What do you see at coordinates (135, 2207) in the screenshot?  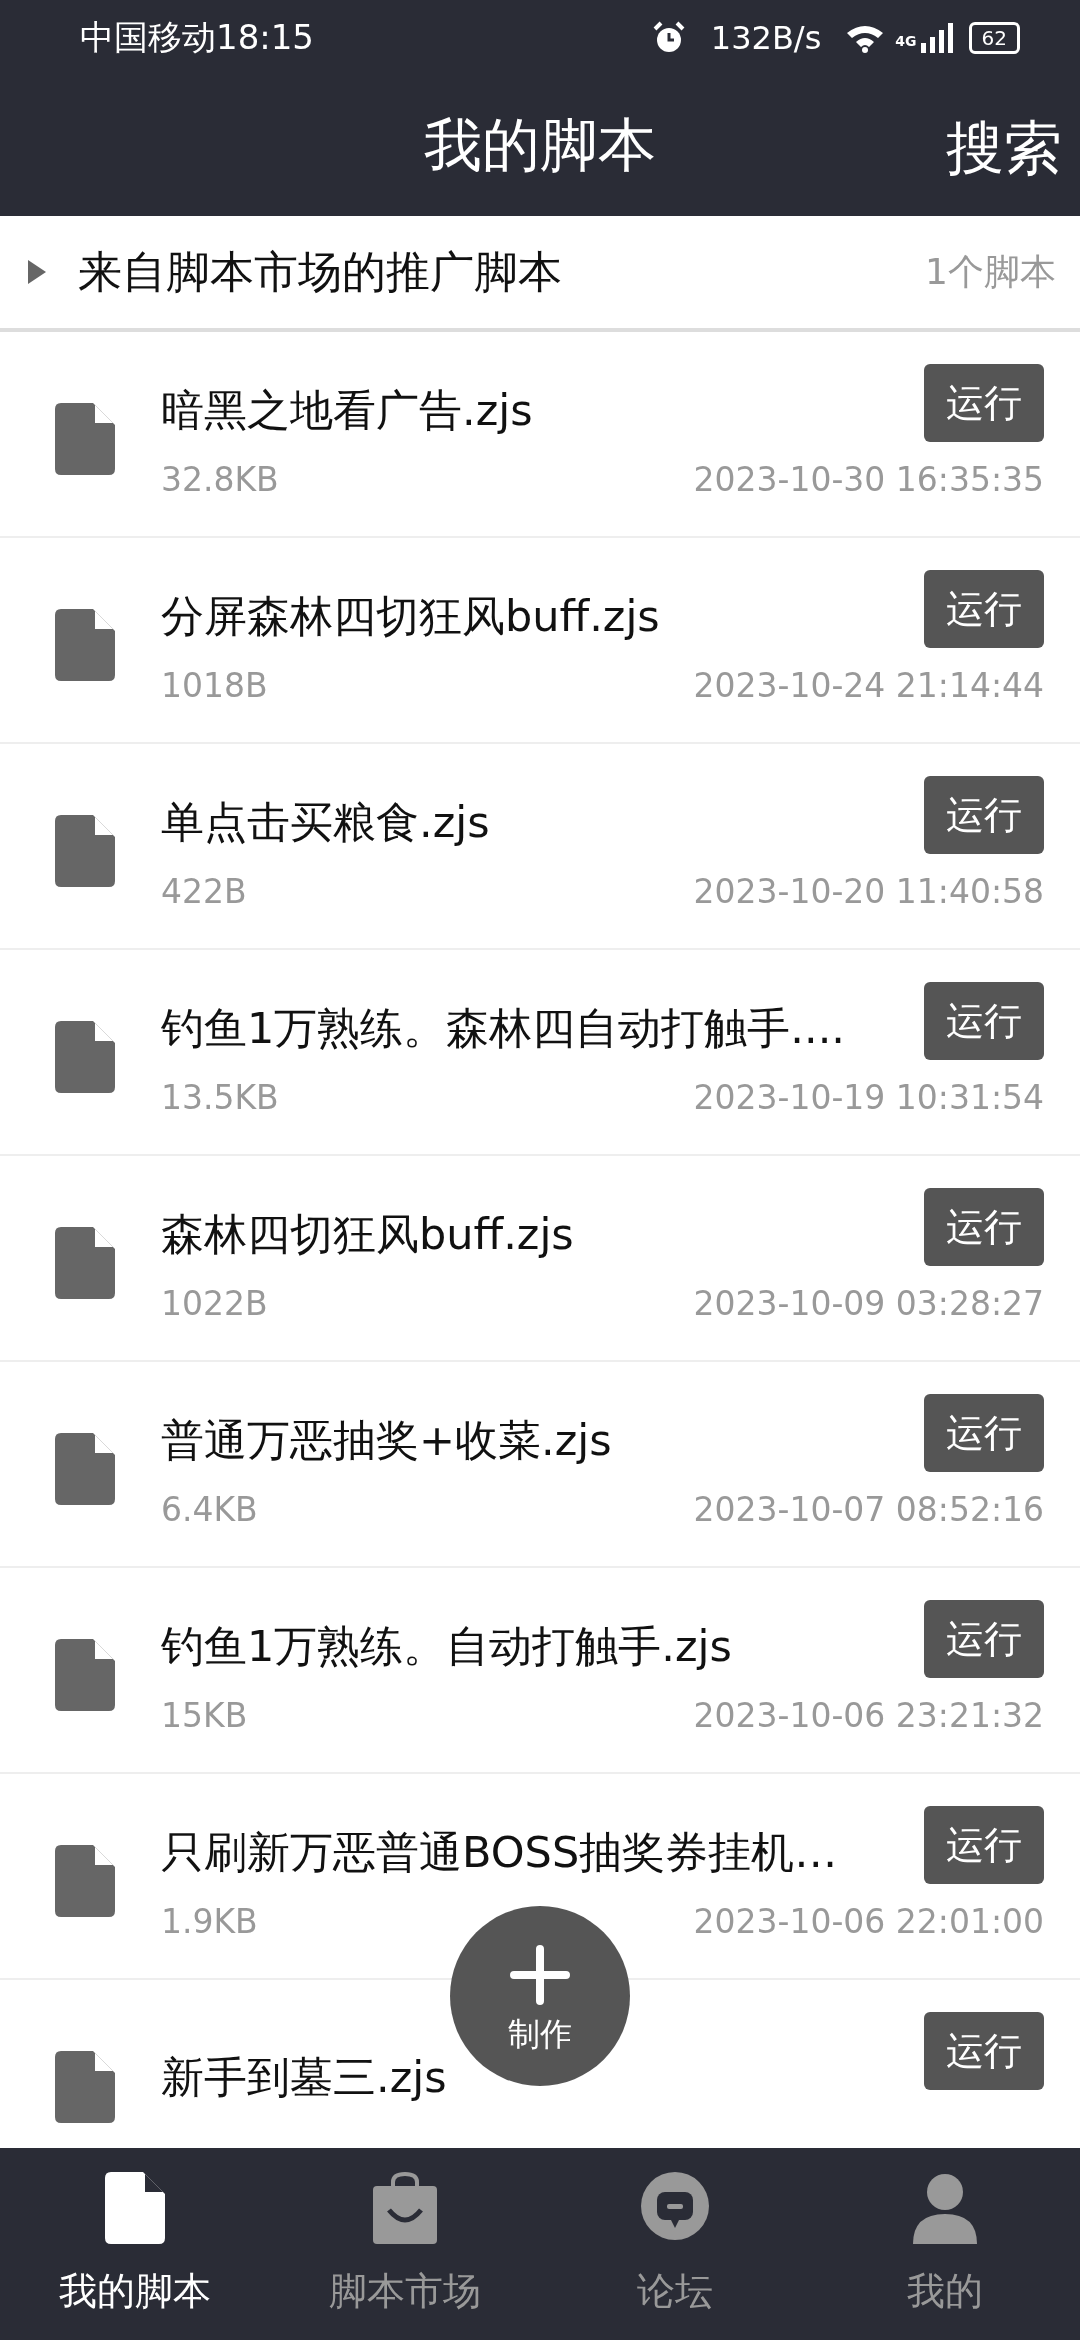 I see `document-icon` at bounding box center [135, 2207].